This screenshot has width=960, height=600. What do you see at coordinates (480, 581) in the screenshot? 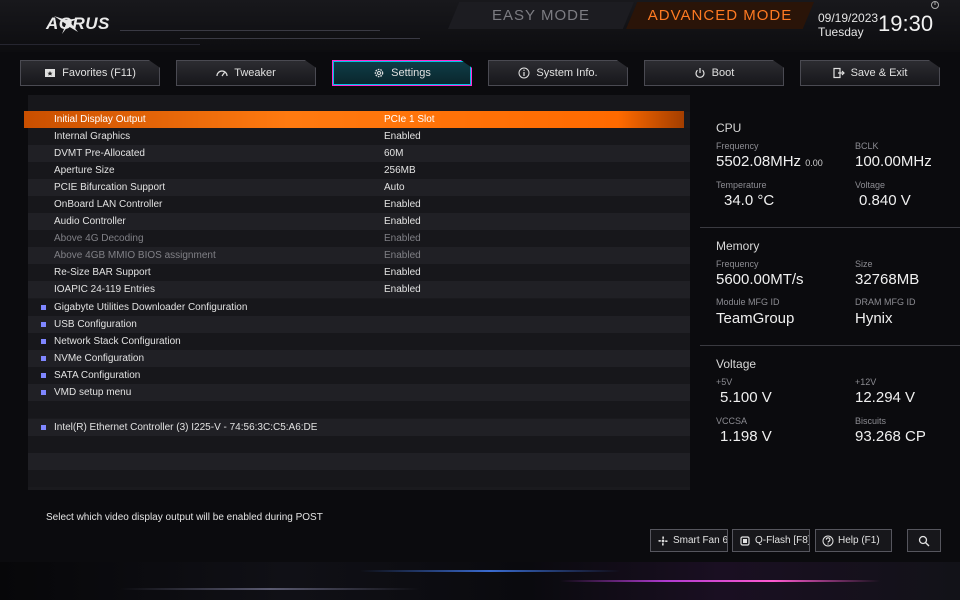
I see `bottom-decoration` at bounding box center [480, 581].